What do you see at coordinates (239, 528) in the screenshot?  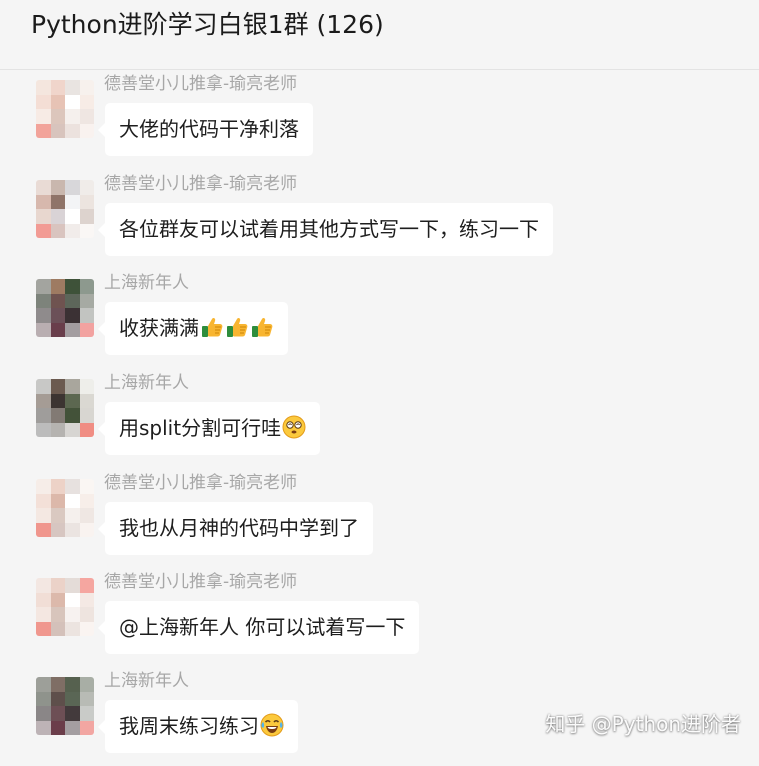 I see `message-text: 我也从月神的代码中学到了` at bounding box center [239, 528].